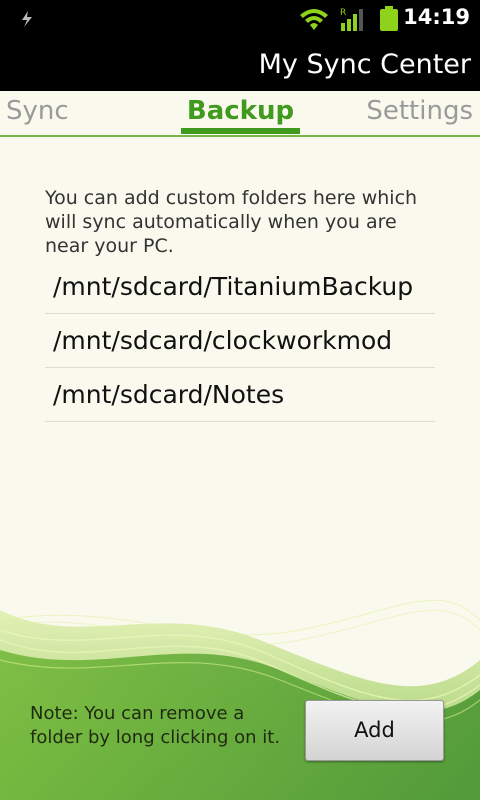 Image resolution: width=480 pixels, height=800 pixels. What do you see at coordinates (240, 131) in the screenshot?
I see `tab-selected-indicator` at bounding box center [240, 131].